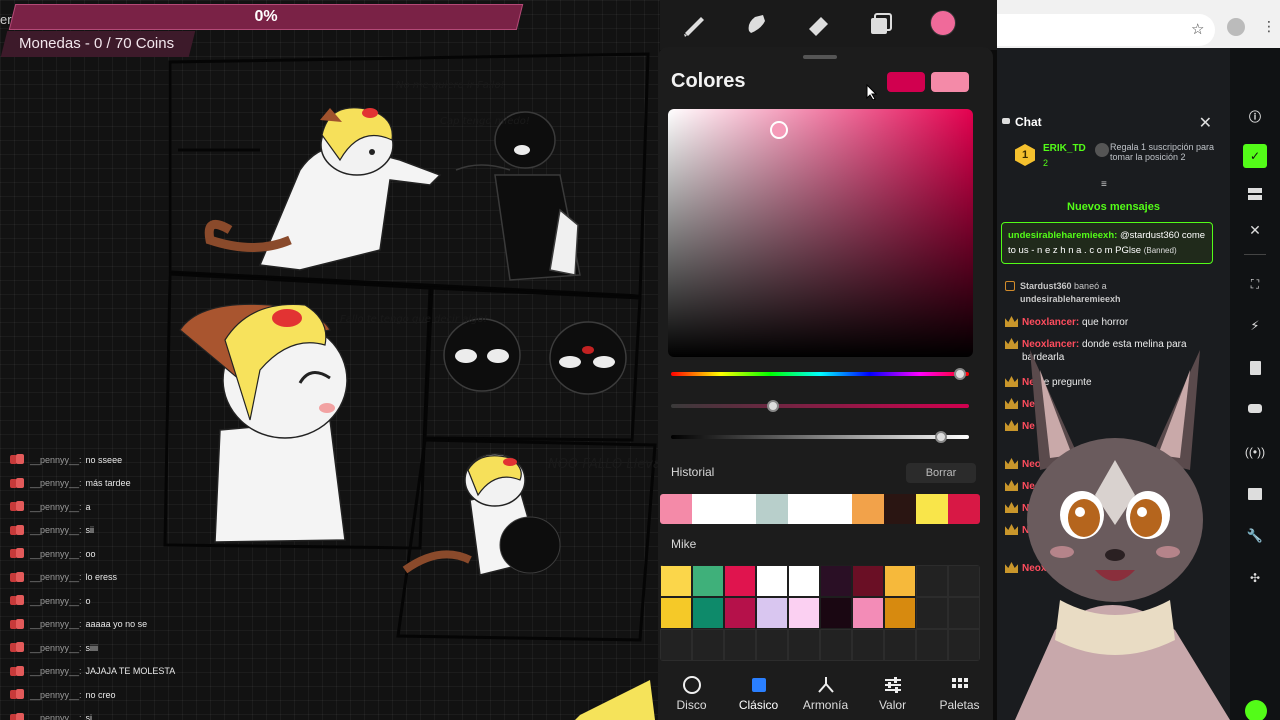 The image size is (1280, 720). What do you see at coordinates (759, 694) in the screenshot?
I see `tab-clasico: Clásico` at bounding box center [759, 694].